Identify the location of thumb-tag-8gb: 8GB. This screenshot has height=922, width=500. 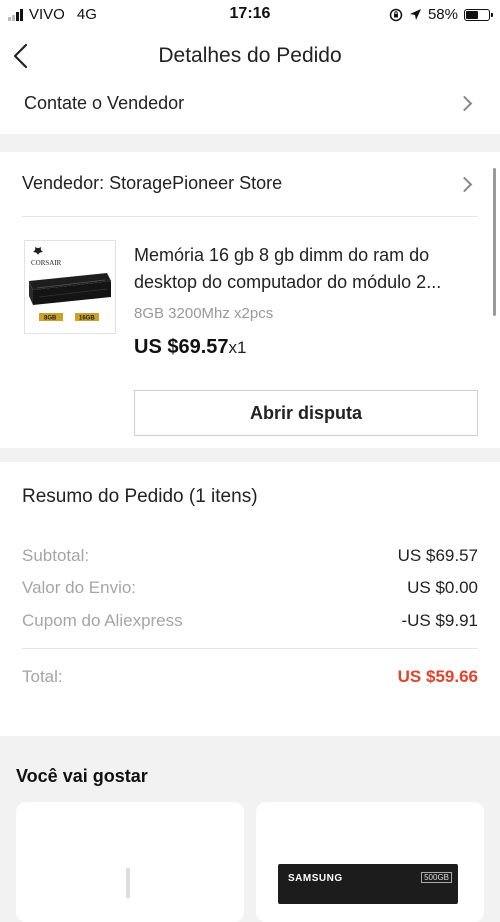
(50, 319).